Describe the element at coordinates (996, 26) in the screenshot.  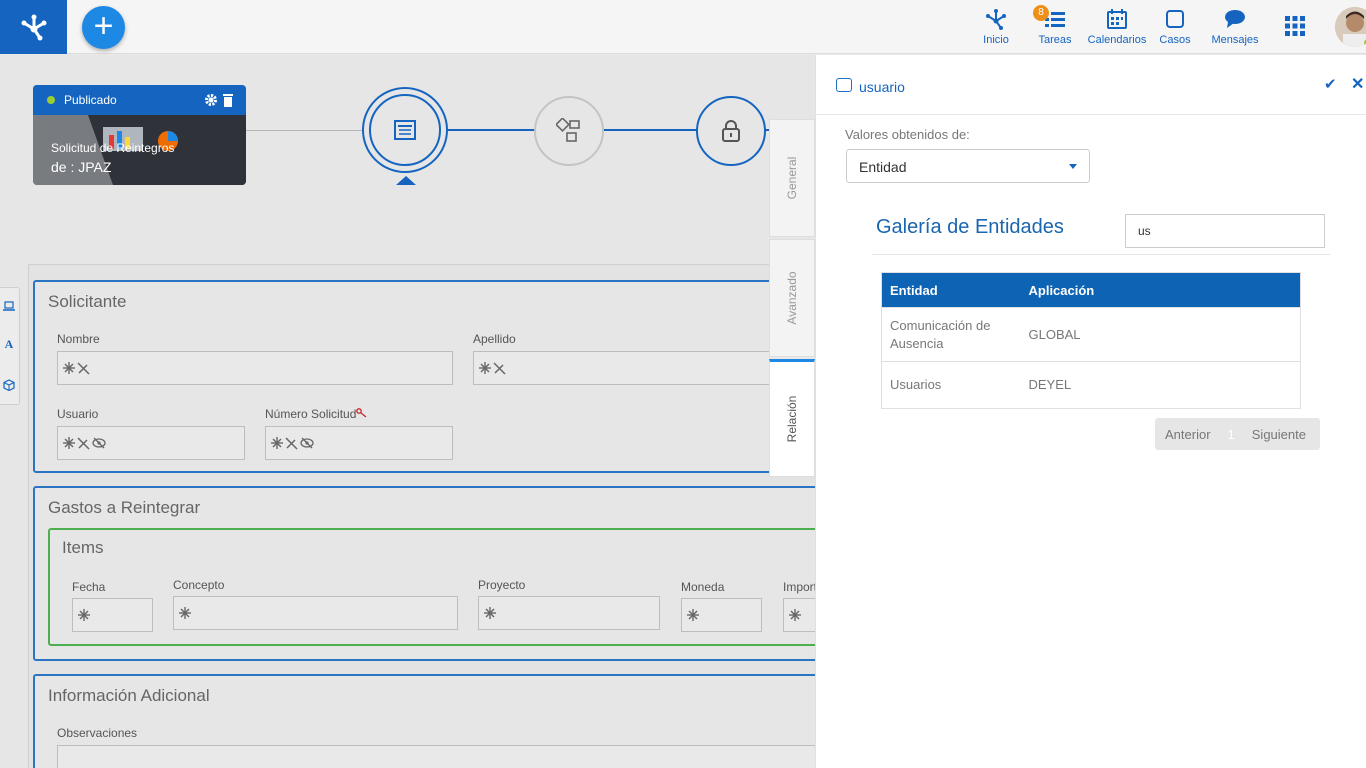
I see `nav-inicio: Inicio` at that location.